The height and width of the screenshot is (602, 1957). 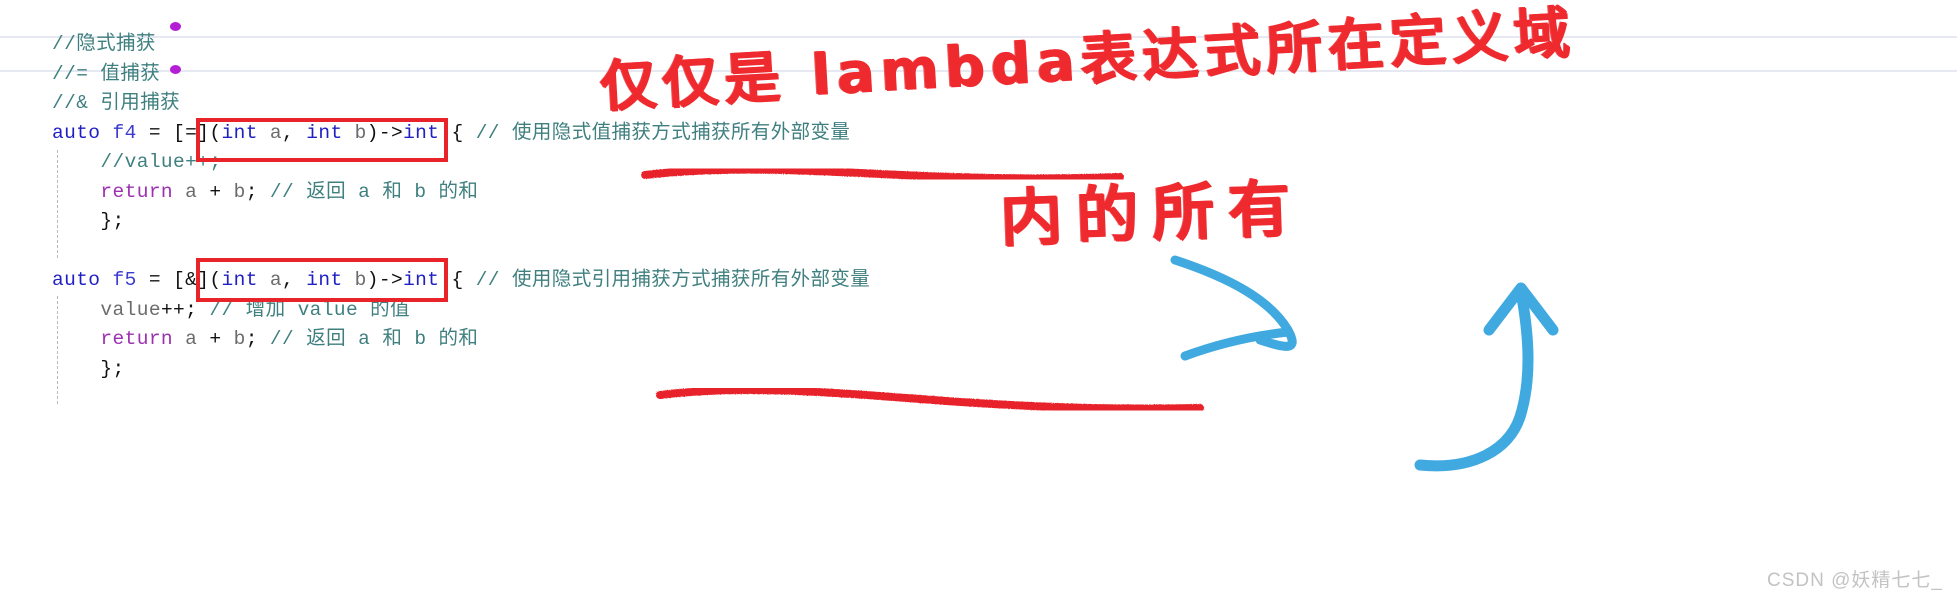 I want to click on handwritten-note-line-2: 内的所有, so click(x=1152, y=213).